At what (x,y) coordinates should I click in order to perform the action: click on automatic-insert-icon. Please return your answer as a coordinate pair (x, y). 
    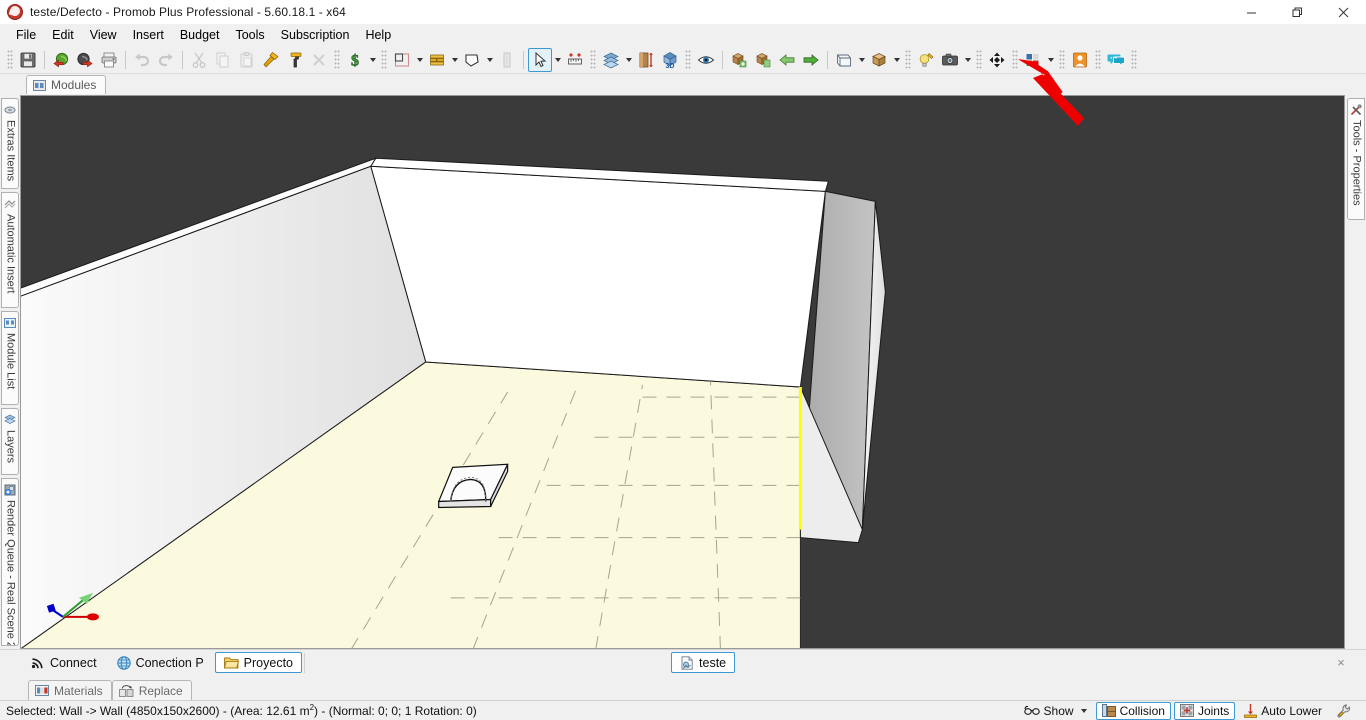
    Looking at the image, I should click on (10, 204).